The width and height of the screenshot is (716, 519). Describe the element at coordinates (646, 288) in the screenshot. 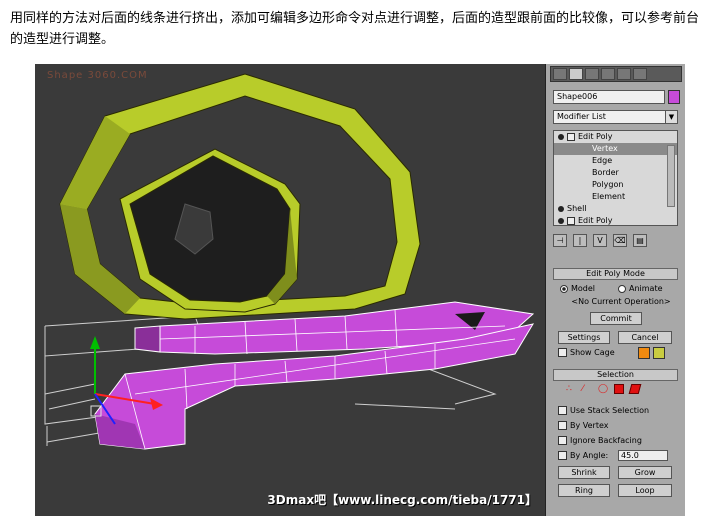

I see `animate-label: Animate` at that location.